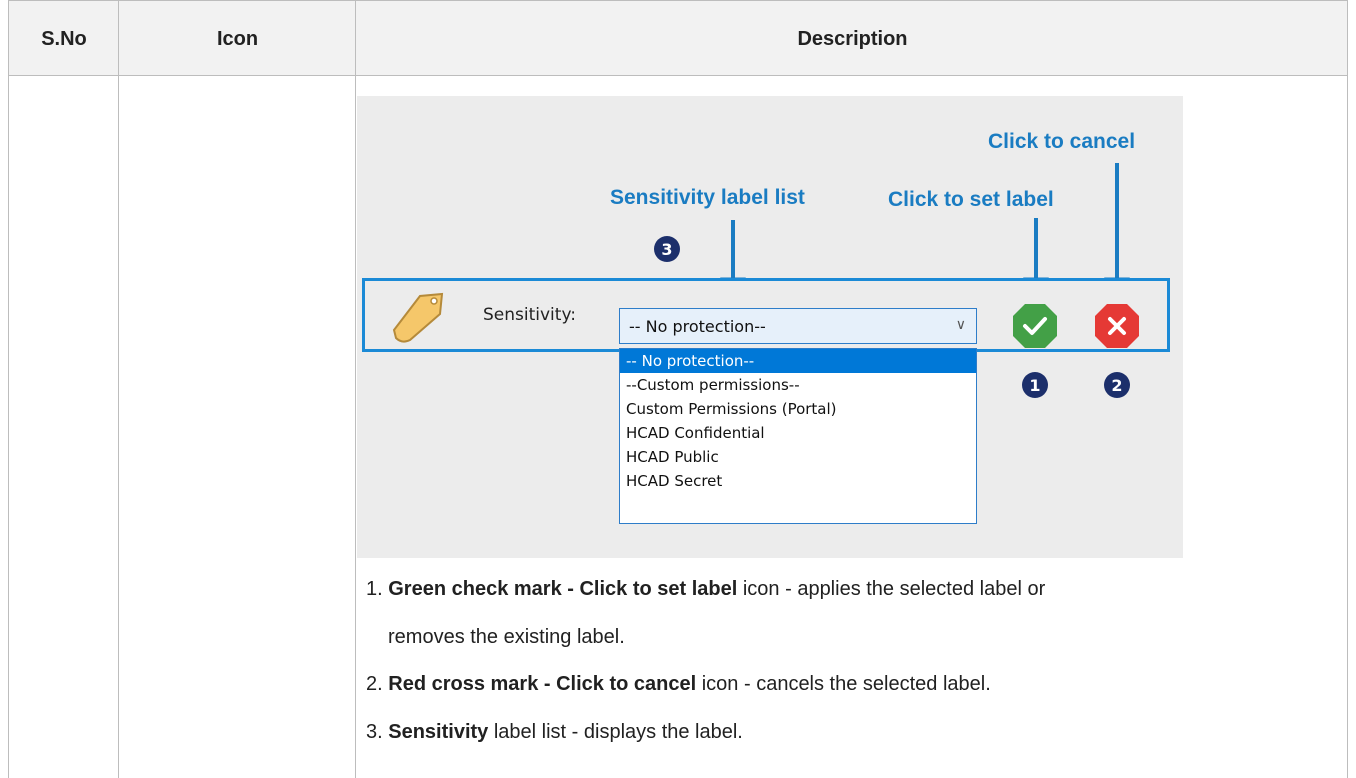 The width and height of the screenshot is (1356, 778). Describe the element at coordinates (798, 433) in the screenshot. I see `dropdown-option: HCAD Confidential` at that location.